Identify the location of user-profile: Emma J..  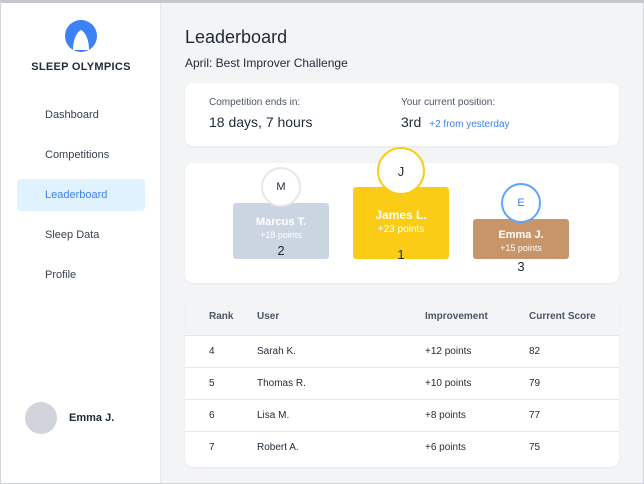
(69, 418).